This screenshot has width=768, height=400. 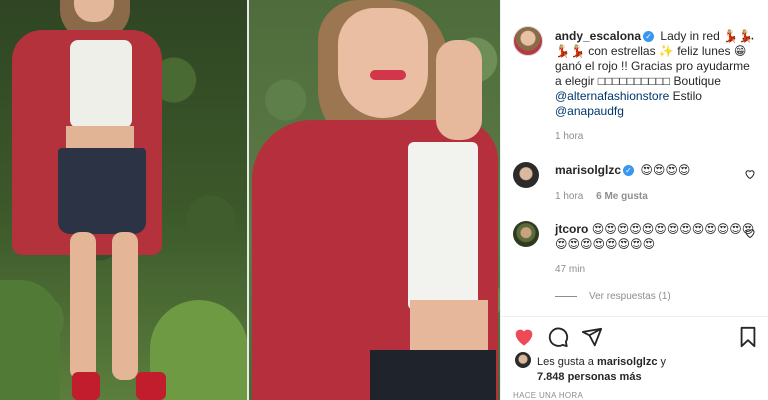 I want to click on post-timestamp: HACE UNA HORA, so click(x=548, y=395).